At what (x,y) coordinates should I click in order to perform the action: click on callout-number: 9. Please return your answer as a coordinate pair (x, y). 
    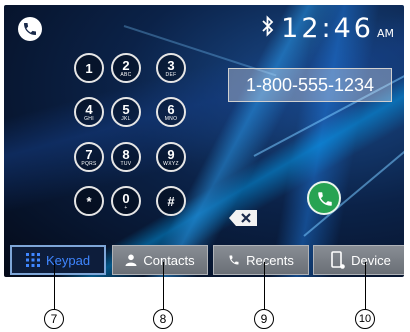
    Looking at the image, I should click on (264, 319).